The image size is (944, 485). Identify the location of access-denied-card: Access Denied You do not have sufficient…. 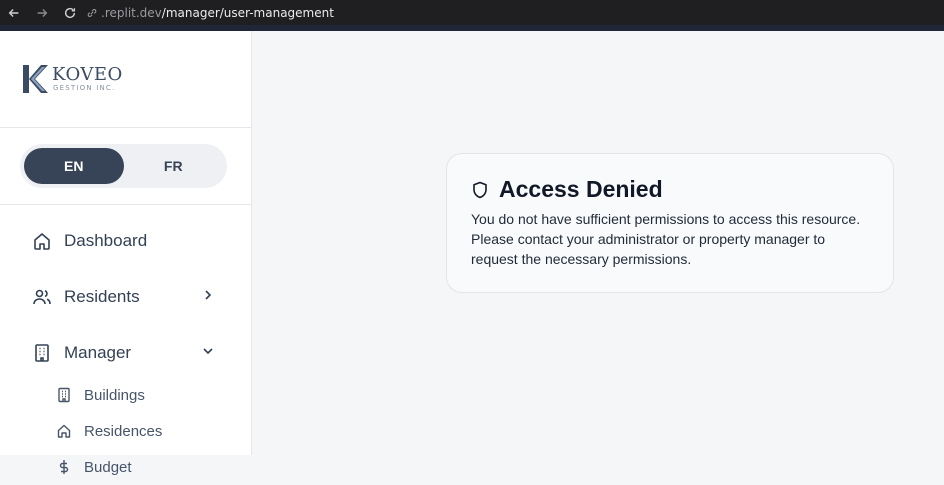
(670, 223).